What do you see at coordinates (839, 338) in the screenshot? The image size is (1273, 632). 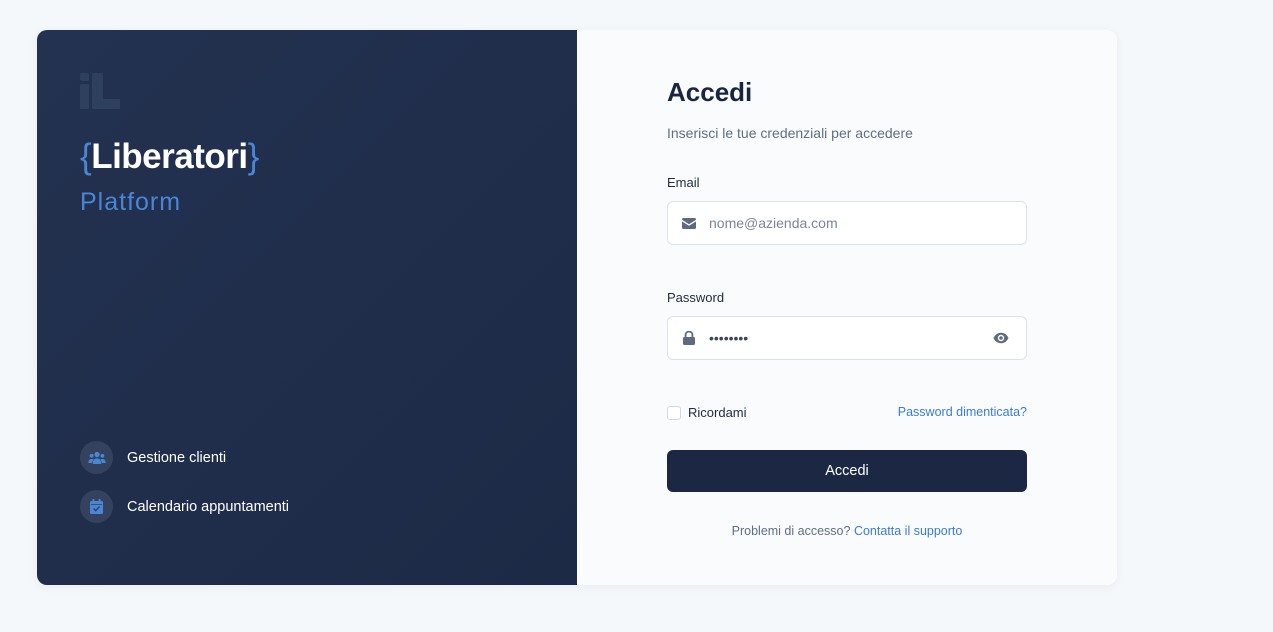 I see `password-input` at bounding box center [839, 338].